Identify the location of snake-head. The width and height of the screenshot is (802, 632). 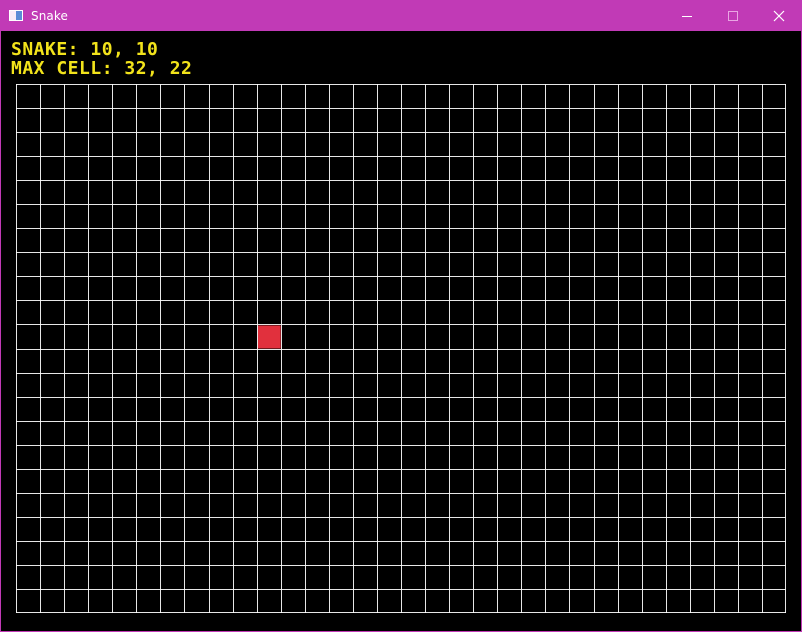
(269, 337).